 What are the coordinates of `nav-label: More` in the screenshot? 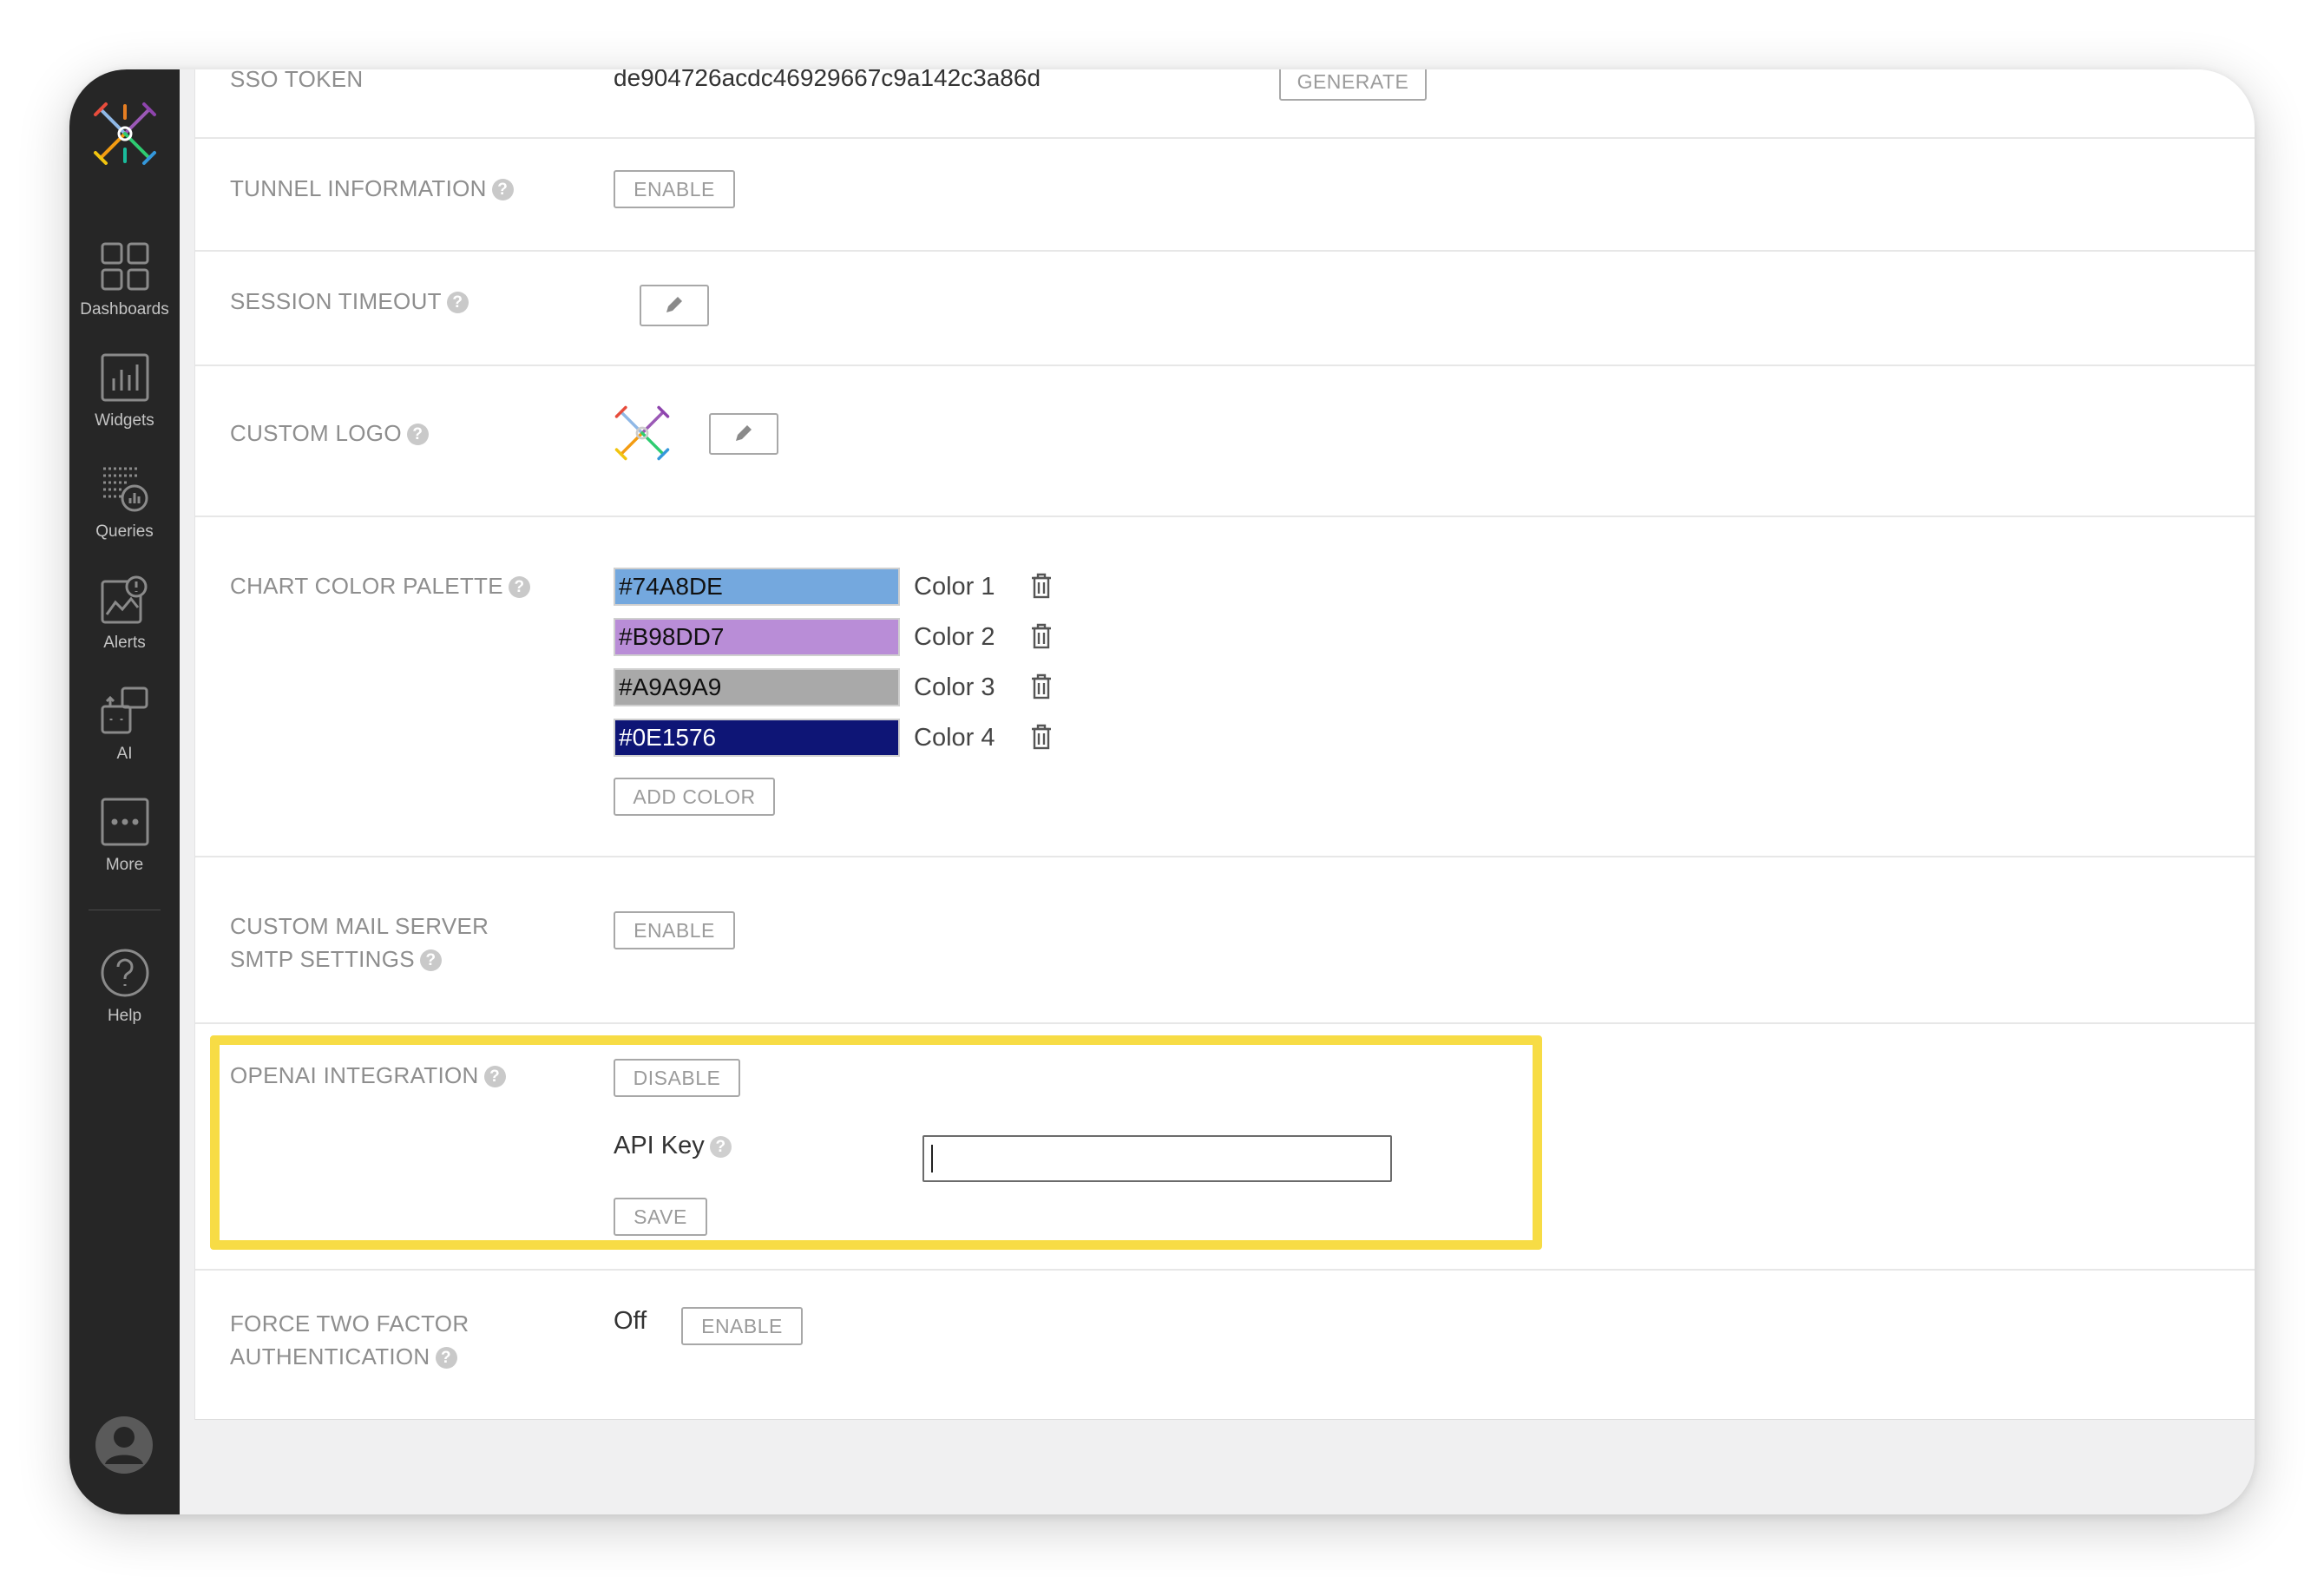 It's located at (125, 865).